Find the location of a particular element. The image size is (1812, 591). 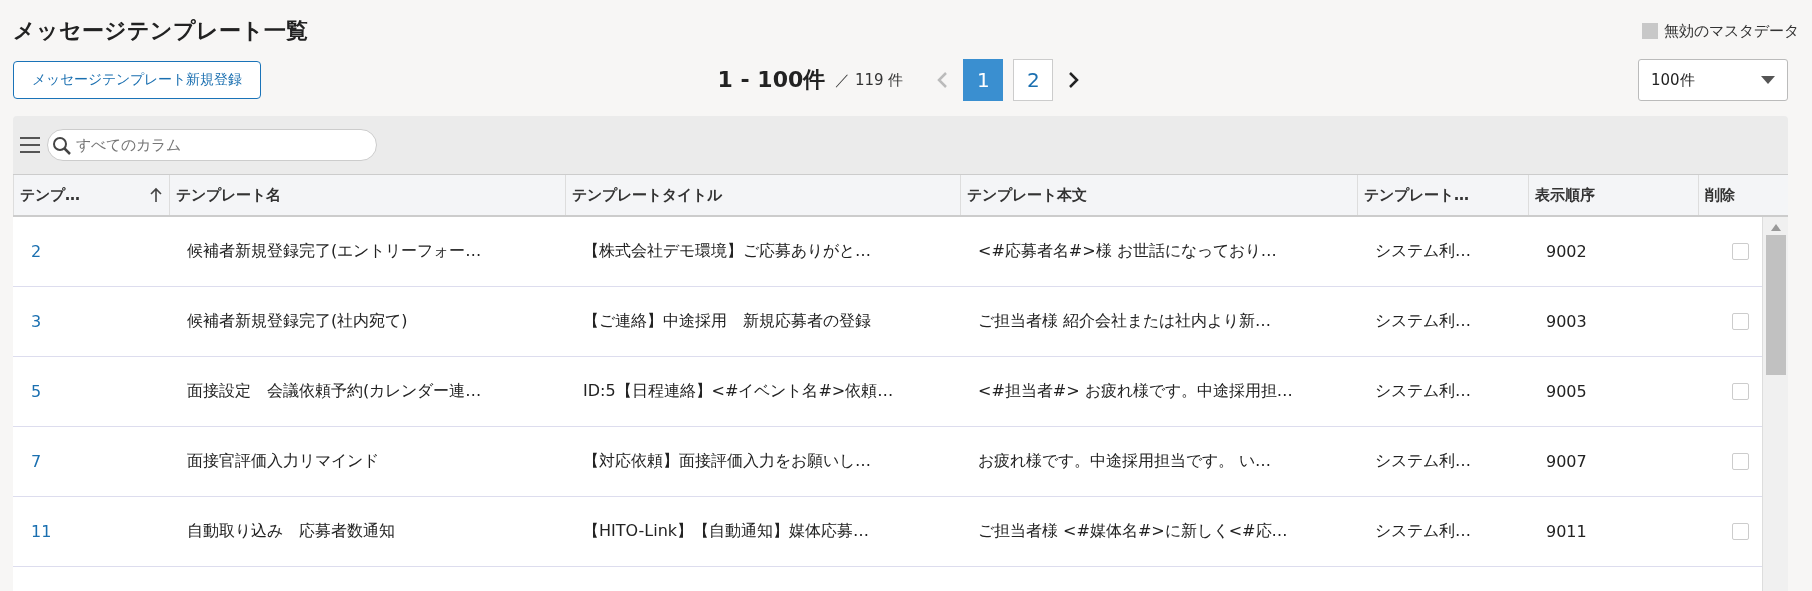

page-title: メッセージテンプレート一覧 is located at coordinates (160, 31).